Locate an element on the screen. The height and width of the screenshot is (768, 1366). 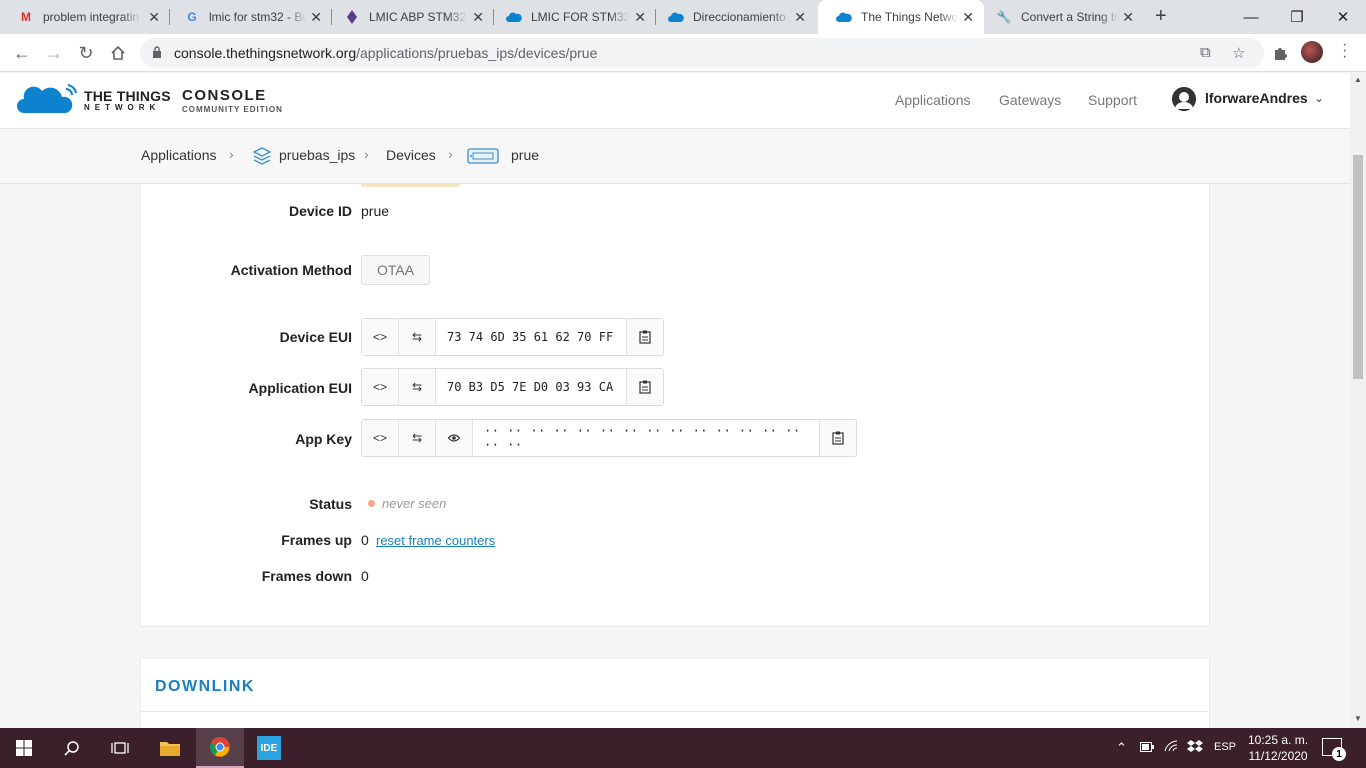
lock-icon is located at coordinates (157, 52).